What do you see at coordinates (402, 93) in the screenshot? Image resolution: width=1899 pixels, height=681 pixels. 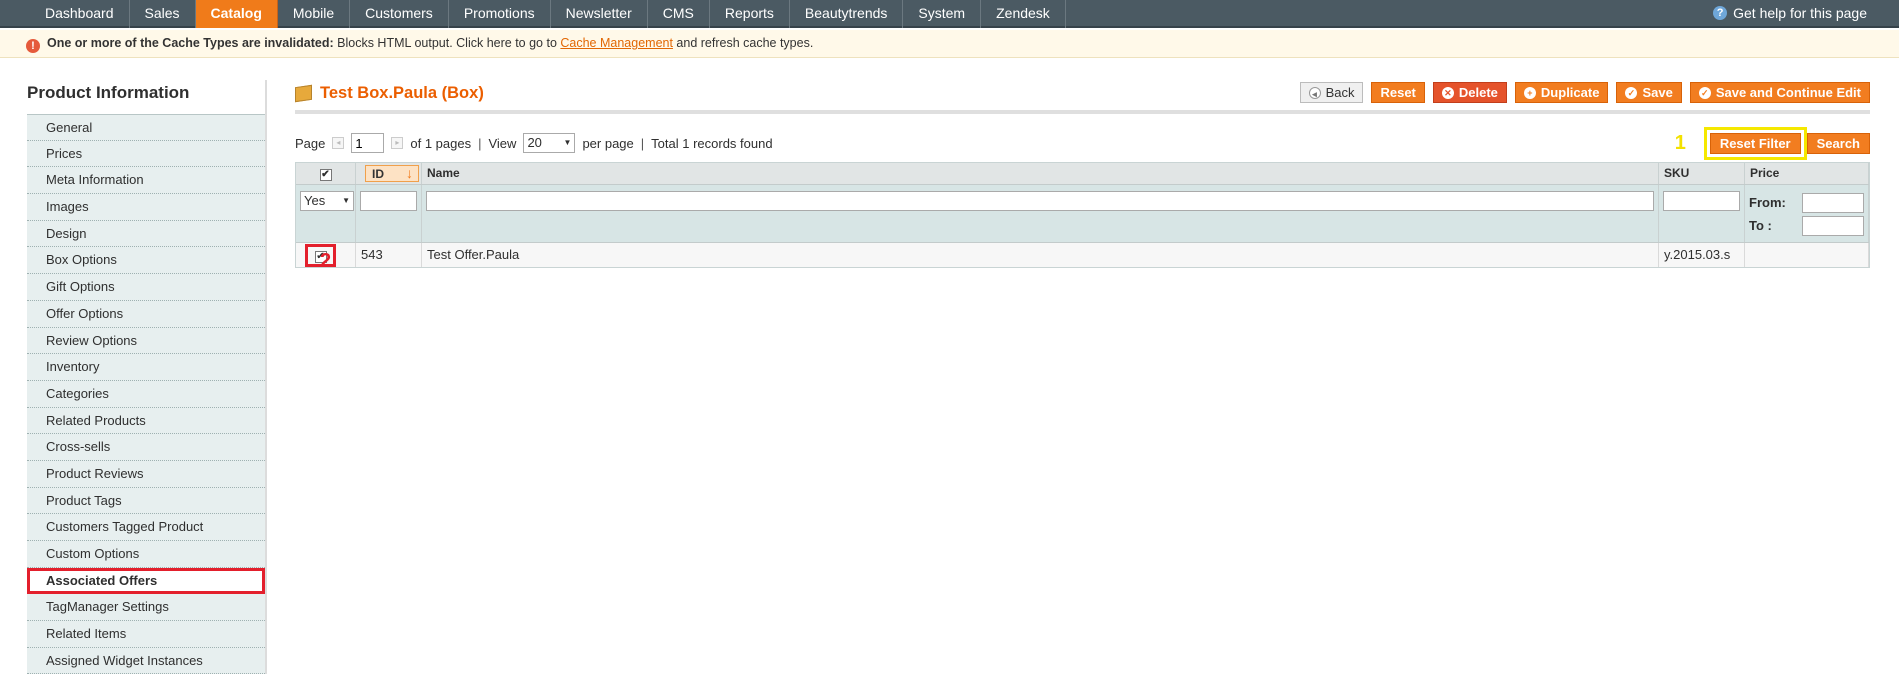 I see `page-title-text: Test Box.Paula (Box)` at bounding box center [402, 93].